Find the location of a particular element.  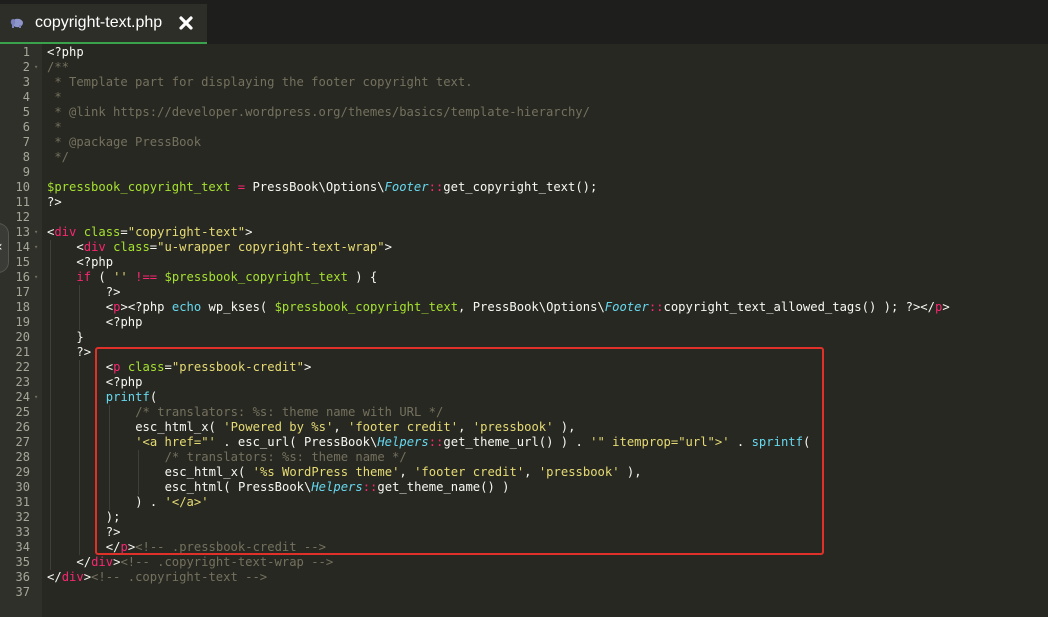

code-line: ); is located at coordinates (113, 517).